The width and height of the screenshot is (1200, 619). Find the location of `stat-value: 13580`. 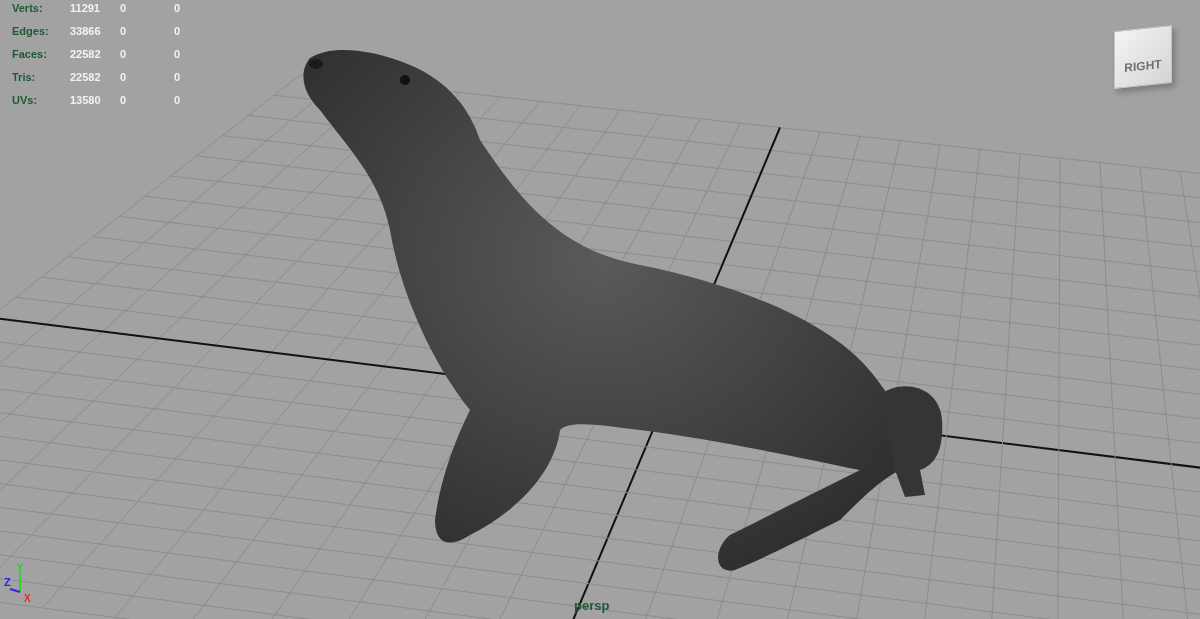

stat-value: 13580 is located at coordinates (86, 100).